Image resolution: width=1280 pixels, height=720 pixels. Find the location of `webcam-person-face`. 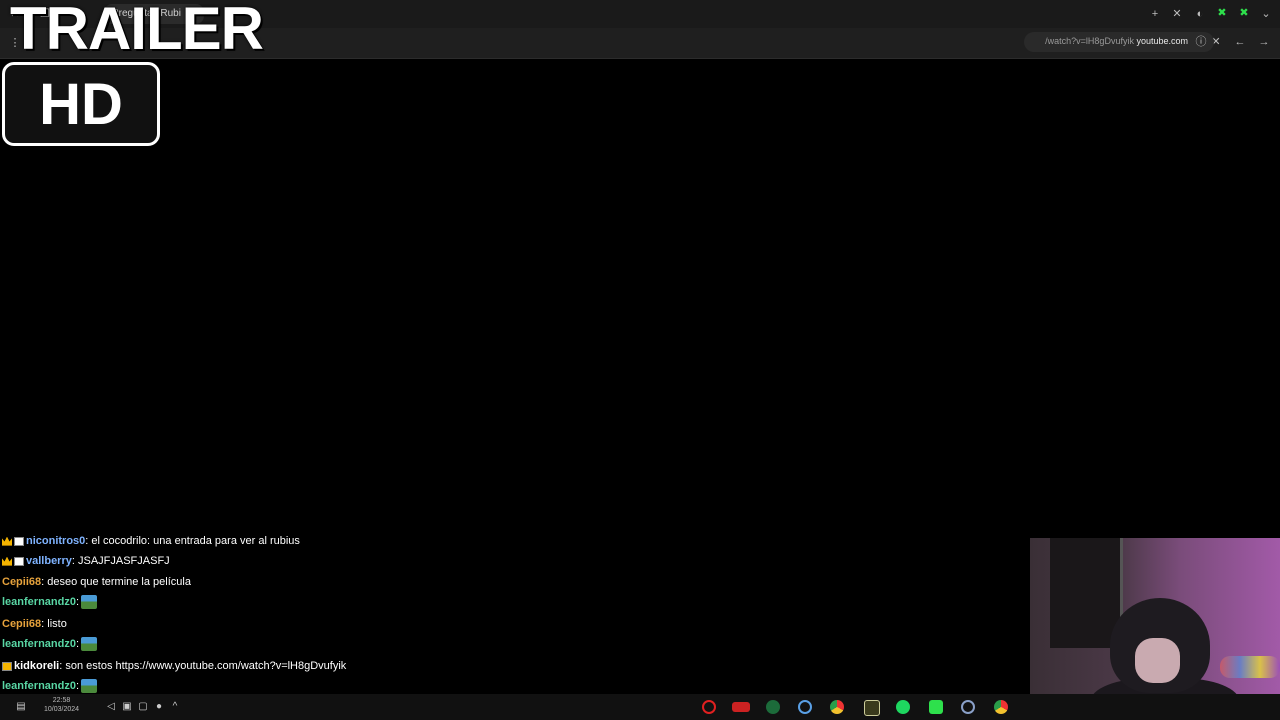

webcam-person-face is located at coordinates (1157, 660).